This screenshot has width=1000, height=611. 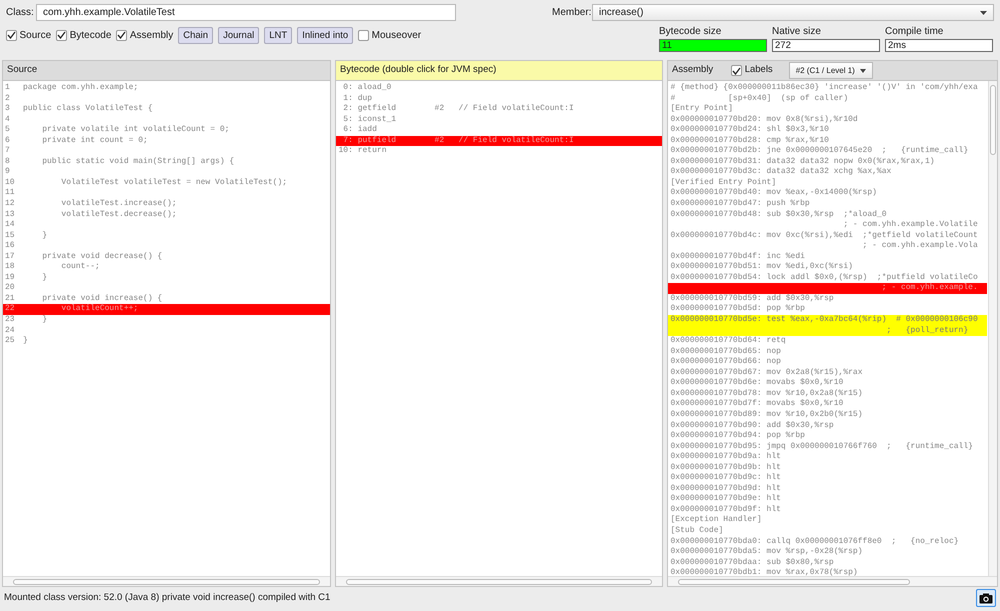 What do you see at coordinates (920, 246) in the screenshot?
I see `assembly-line: ; - com.yhh.example.Vola` at bounding box center [920, 246].